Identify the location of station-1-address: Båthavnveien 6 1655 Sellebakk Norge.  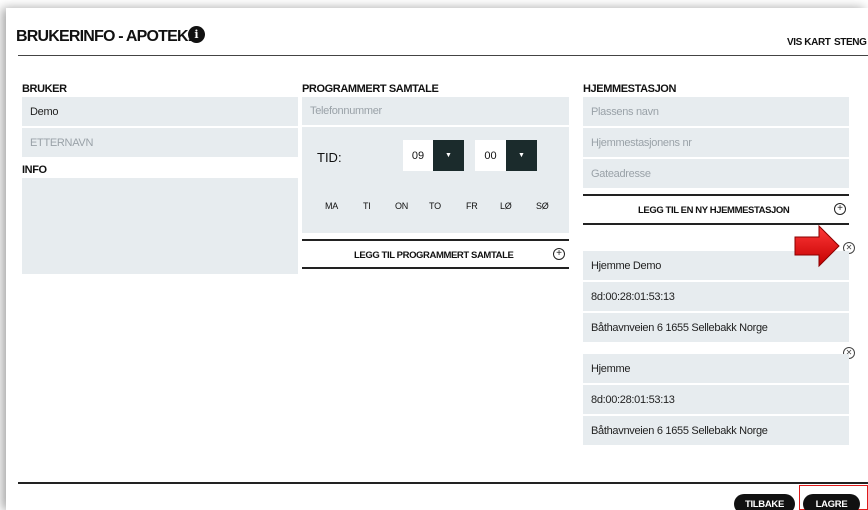
(716, 327).